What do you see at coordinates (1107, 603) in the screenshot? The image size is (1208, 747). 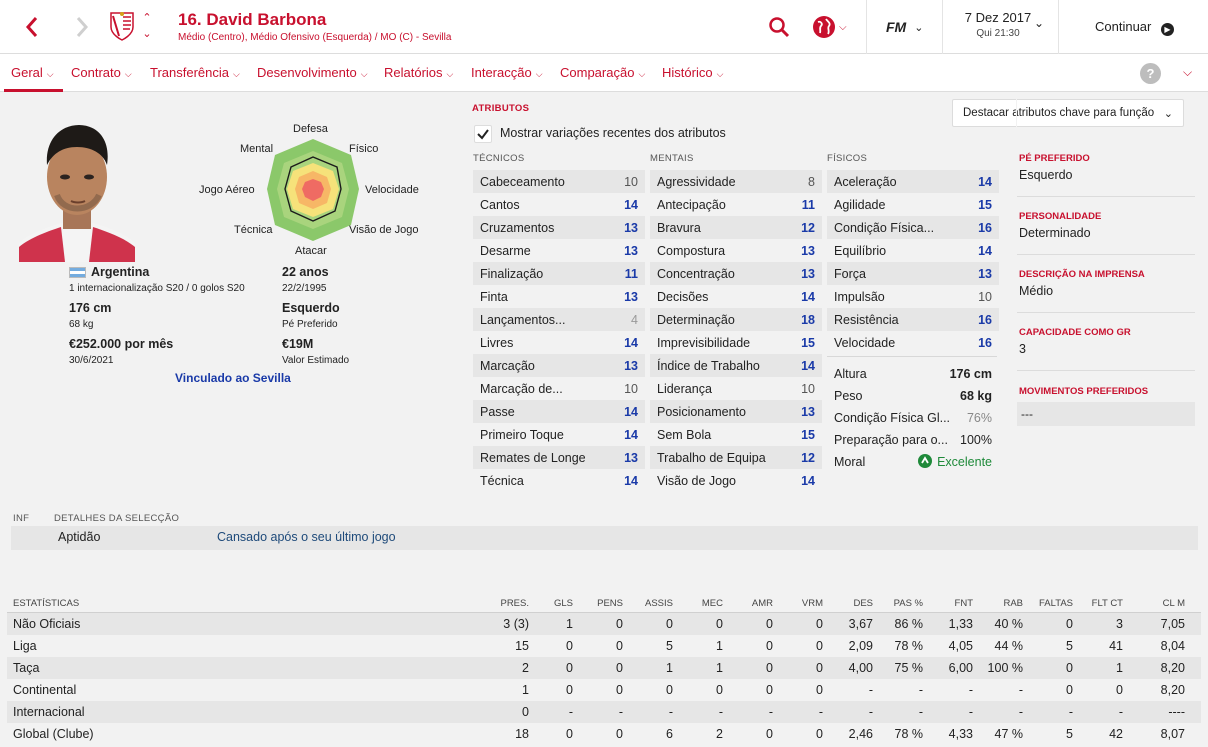 I see `stats-column-header: FLT CT` at bounding box center [1107, 603].